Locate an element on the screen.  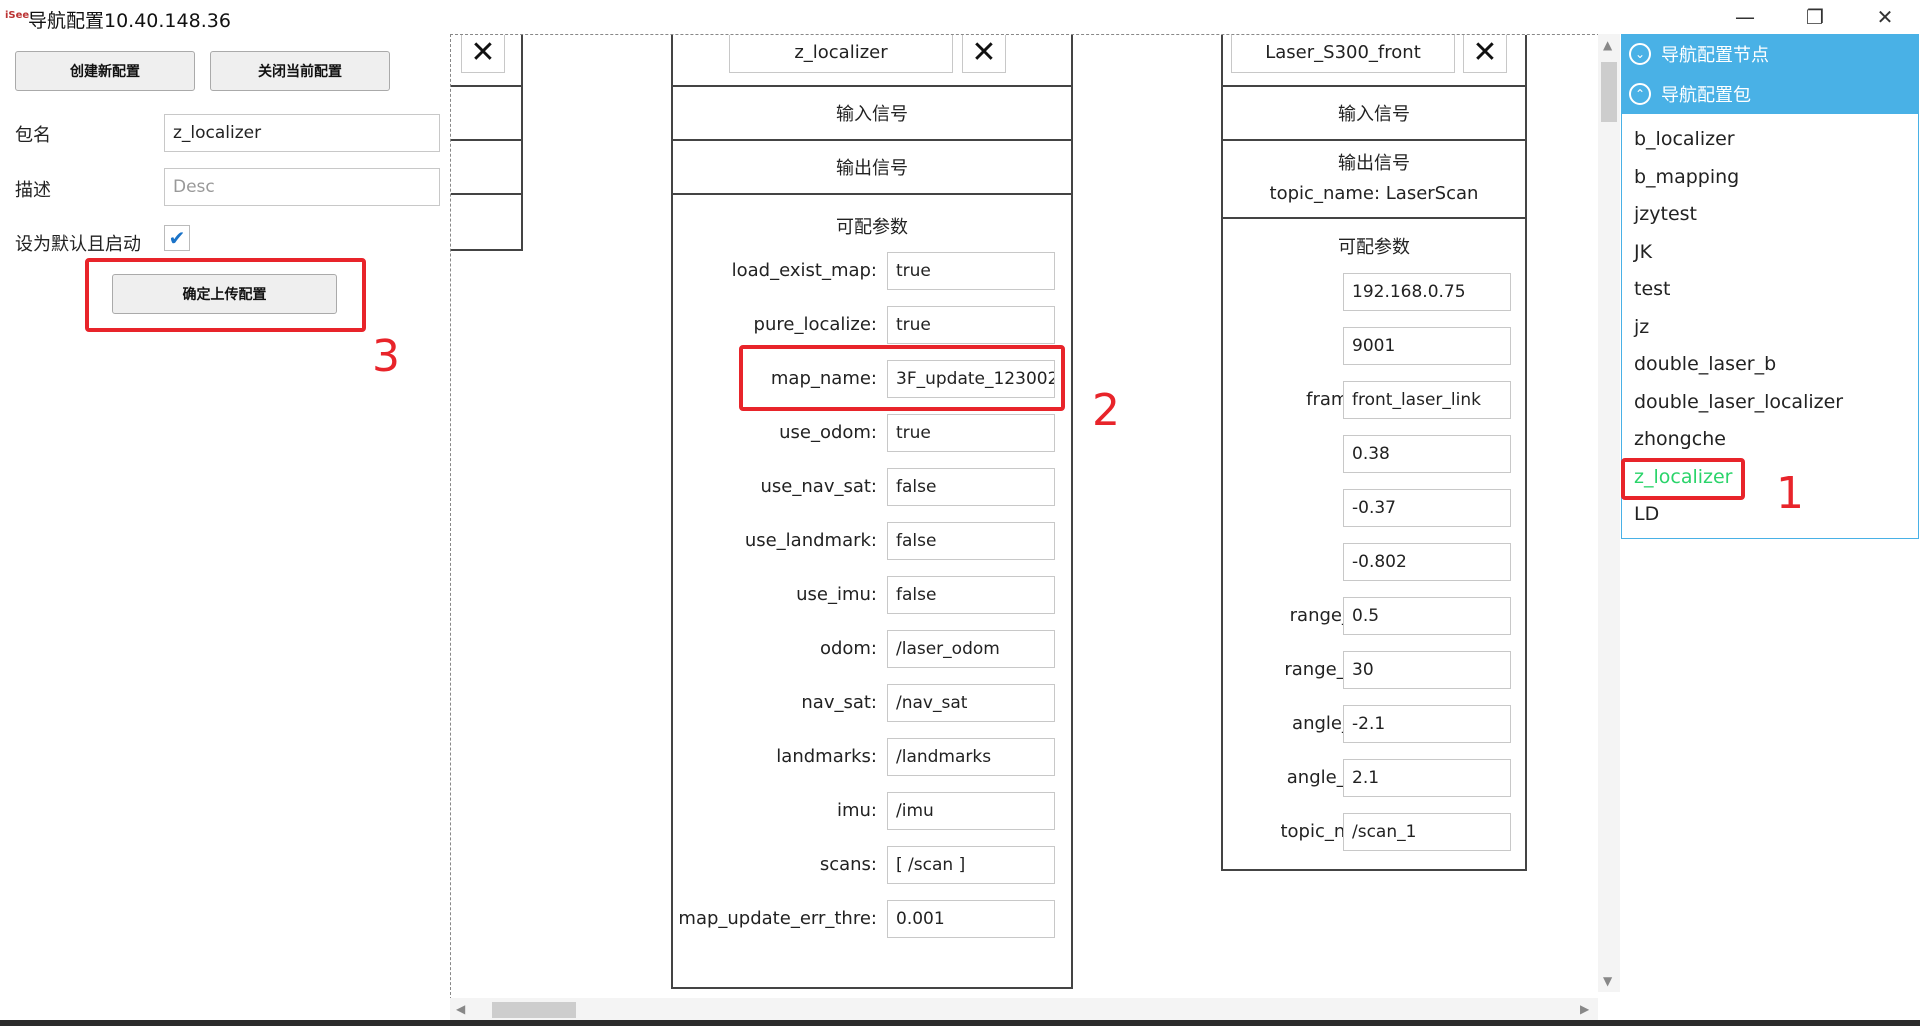
param-label: use_odom: is located at coordinates (828, 432).